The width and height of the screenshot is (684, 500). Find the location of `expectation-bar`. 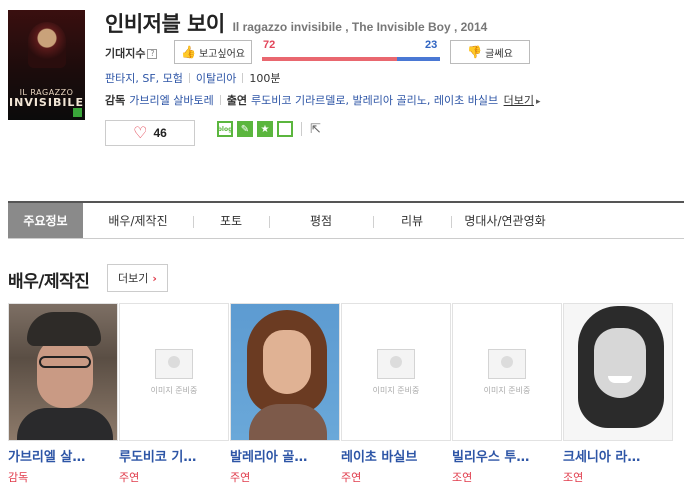

expectation-bar is located at coordinates (351, 59).